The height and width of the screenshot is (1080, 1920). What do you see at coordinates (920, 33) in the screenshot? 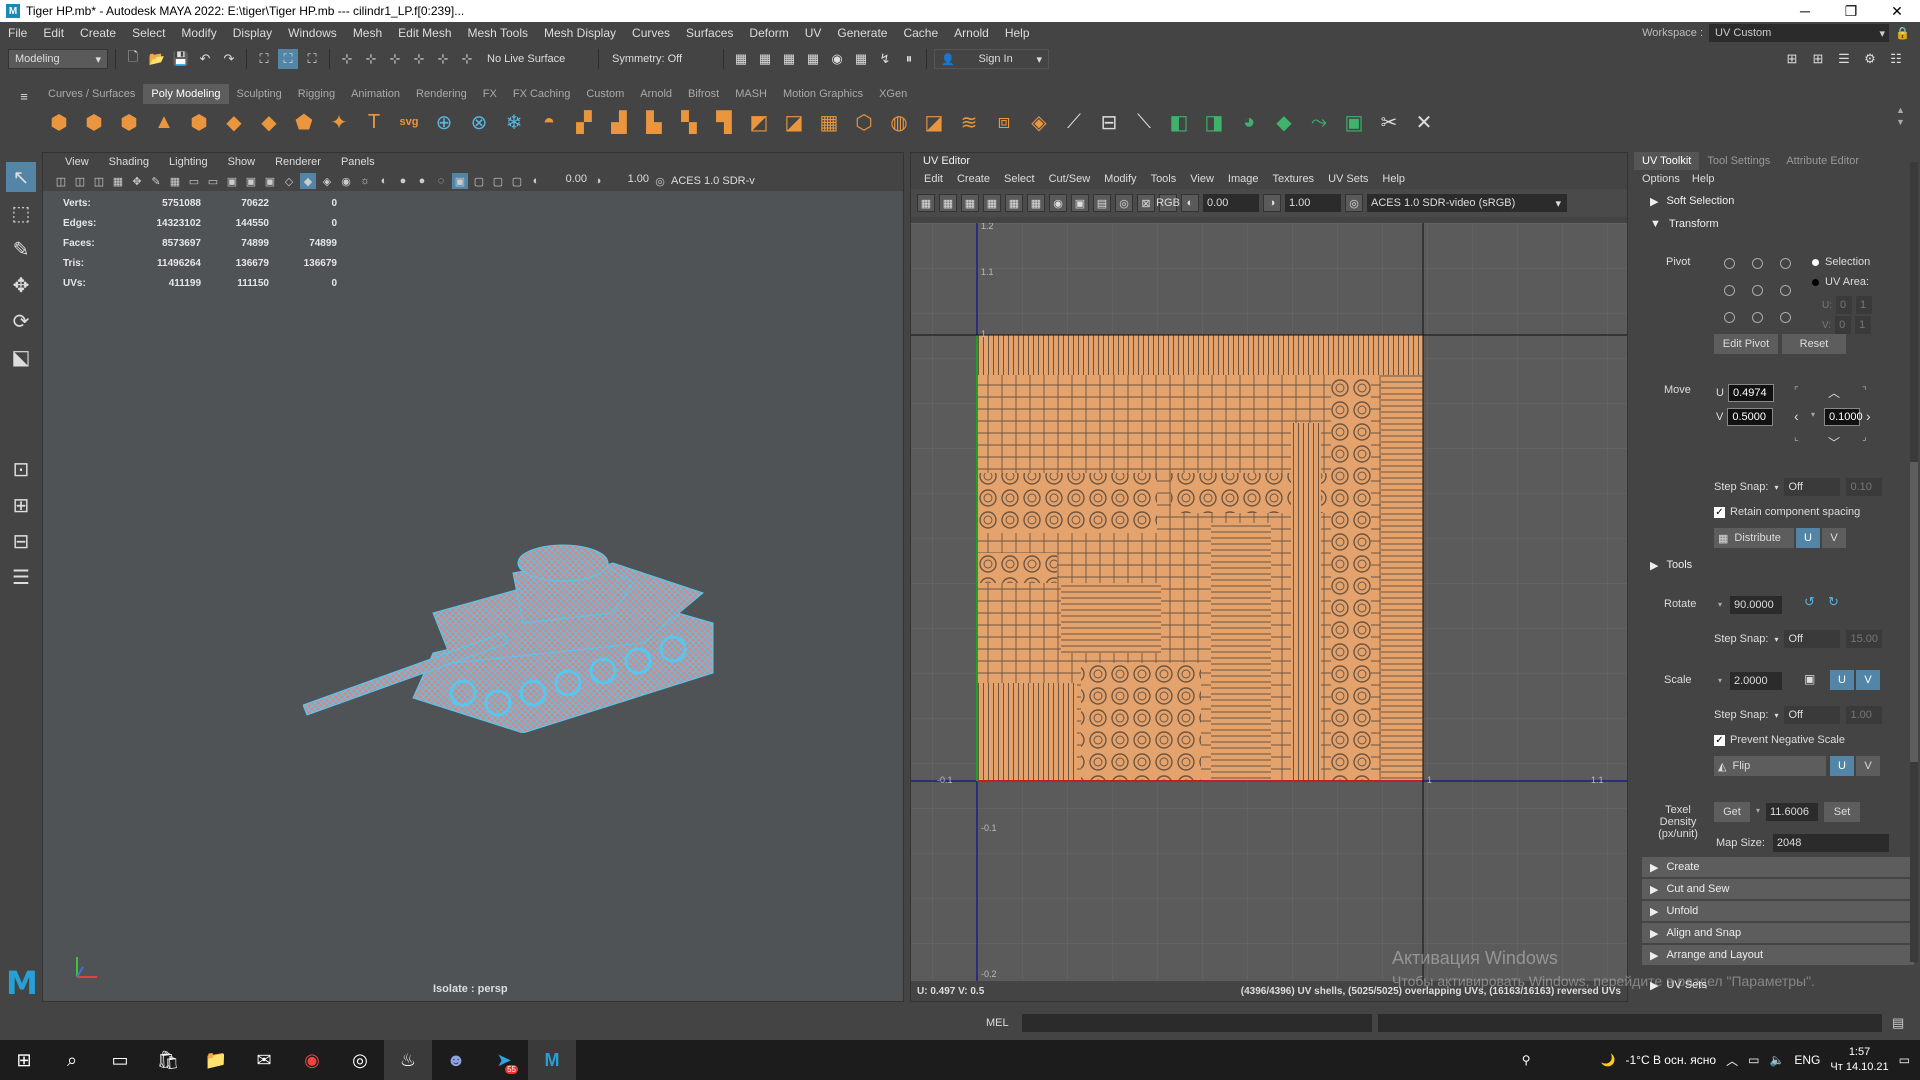
I see `menu-cache: Cache` at bounding box center [920, 33].